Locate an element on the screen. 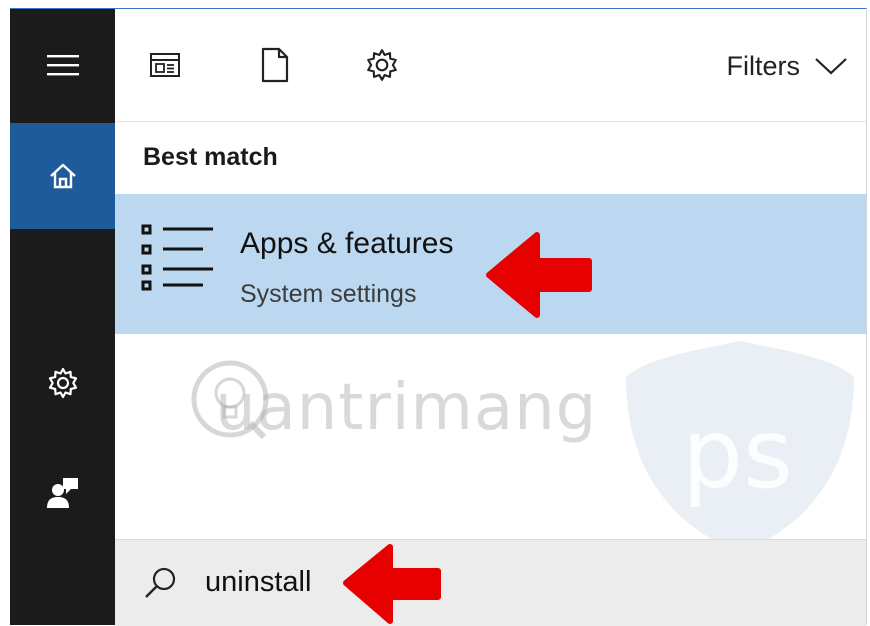  feedback-button is located at coordinates (62, 493).